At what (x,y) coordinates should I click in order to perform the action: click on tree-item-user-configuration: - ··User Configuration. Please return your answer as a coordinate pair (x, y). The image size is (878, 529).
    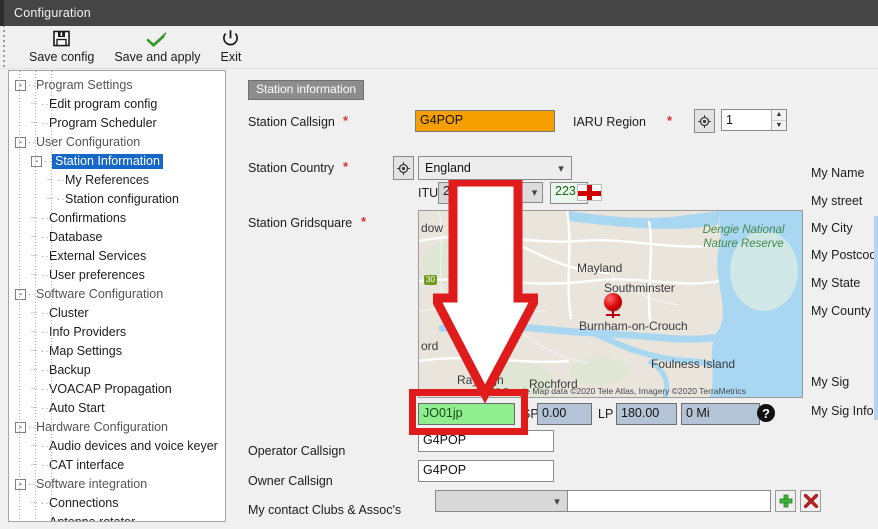
    Looking at the image, I should click on (120, 142).